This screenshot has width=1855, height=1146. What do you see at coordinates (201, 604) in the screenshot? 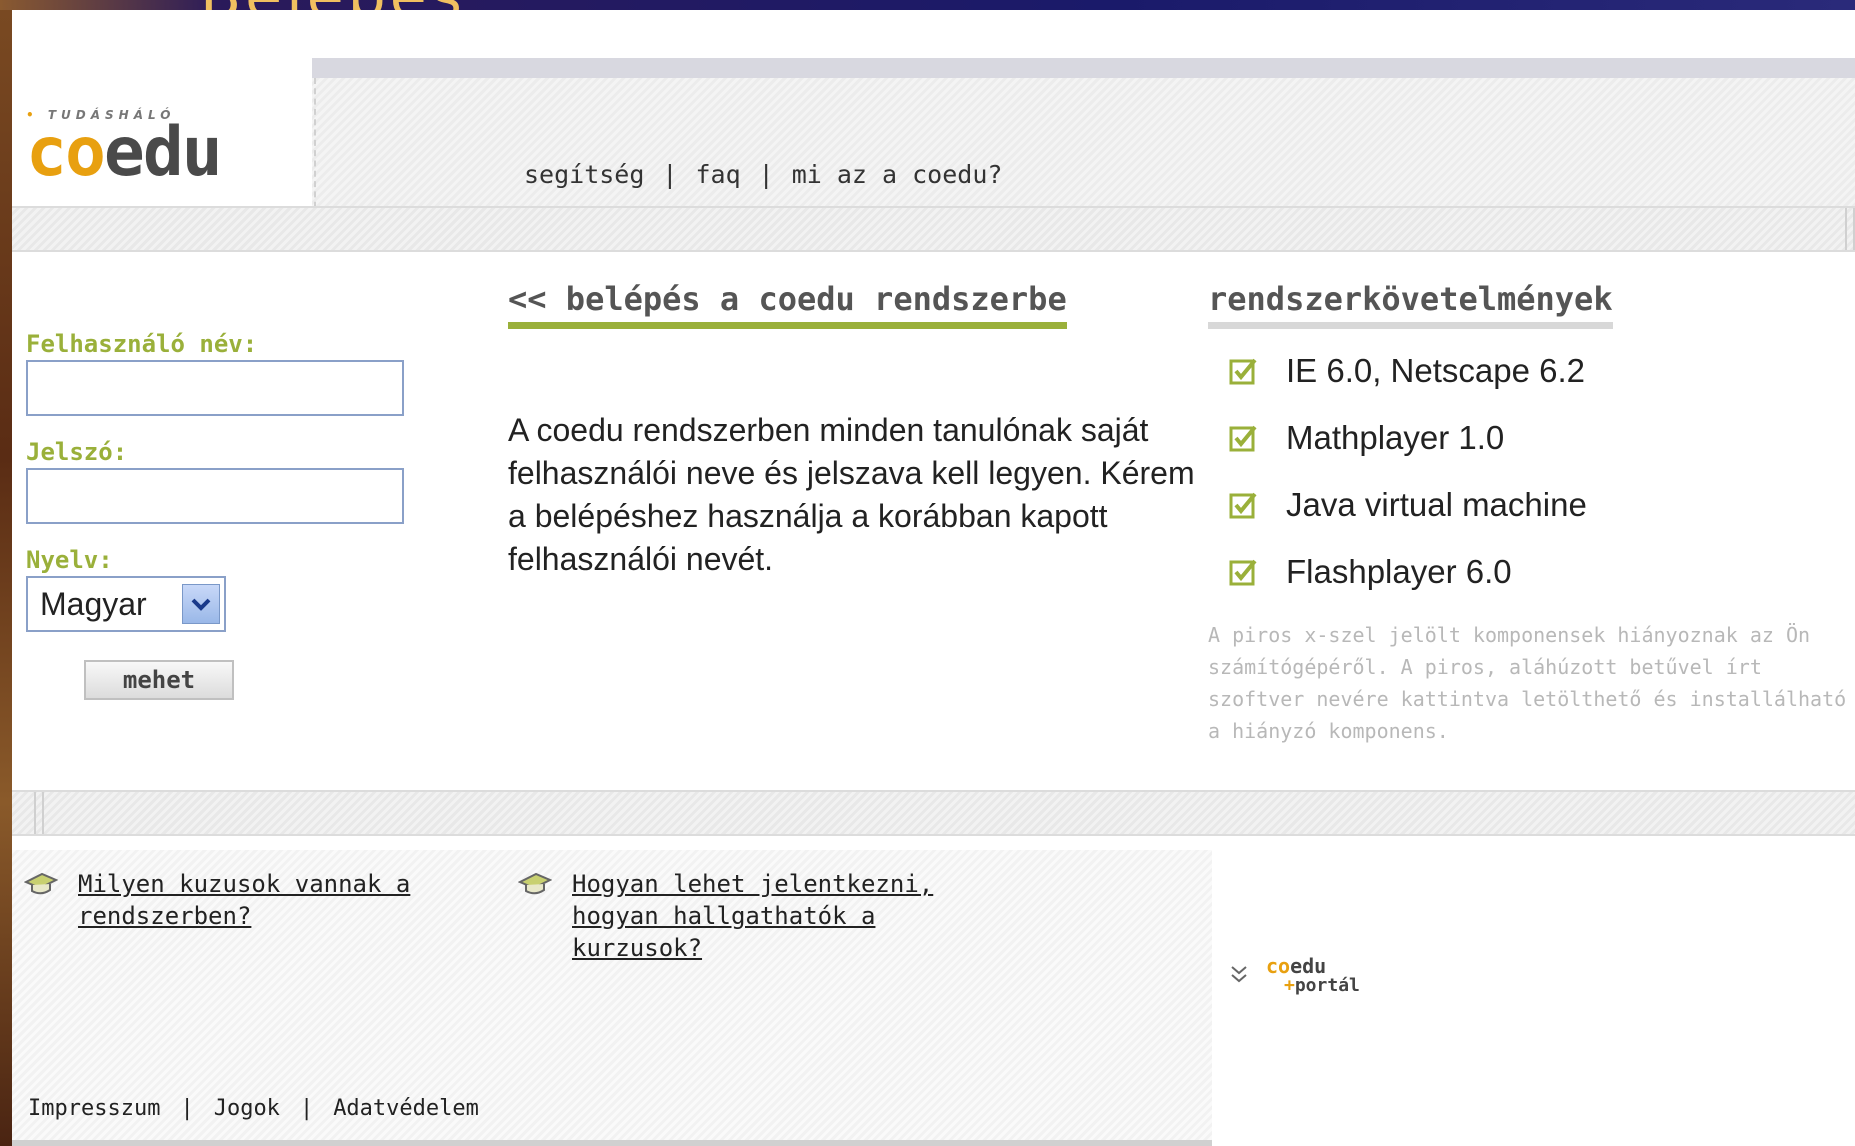
I see `chevron-down-icon` at bounding box center [201, 604].